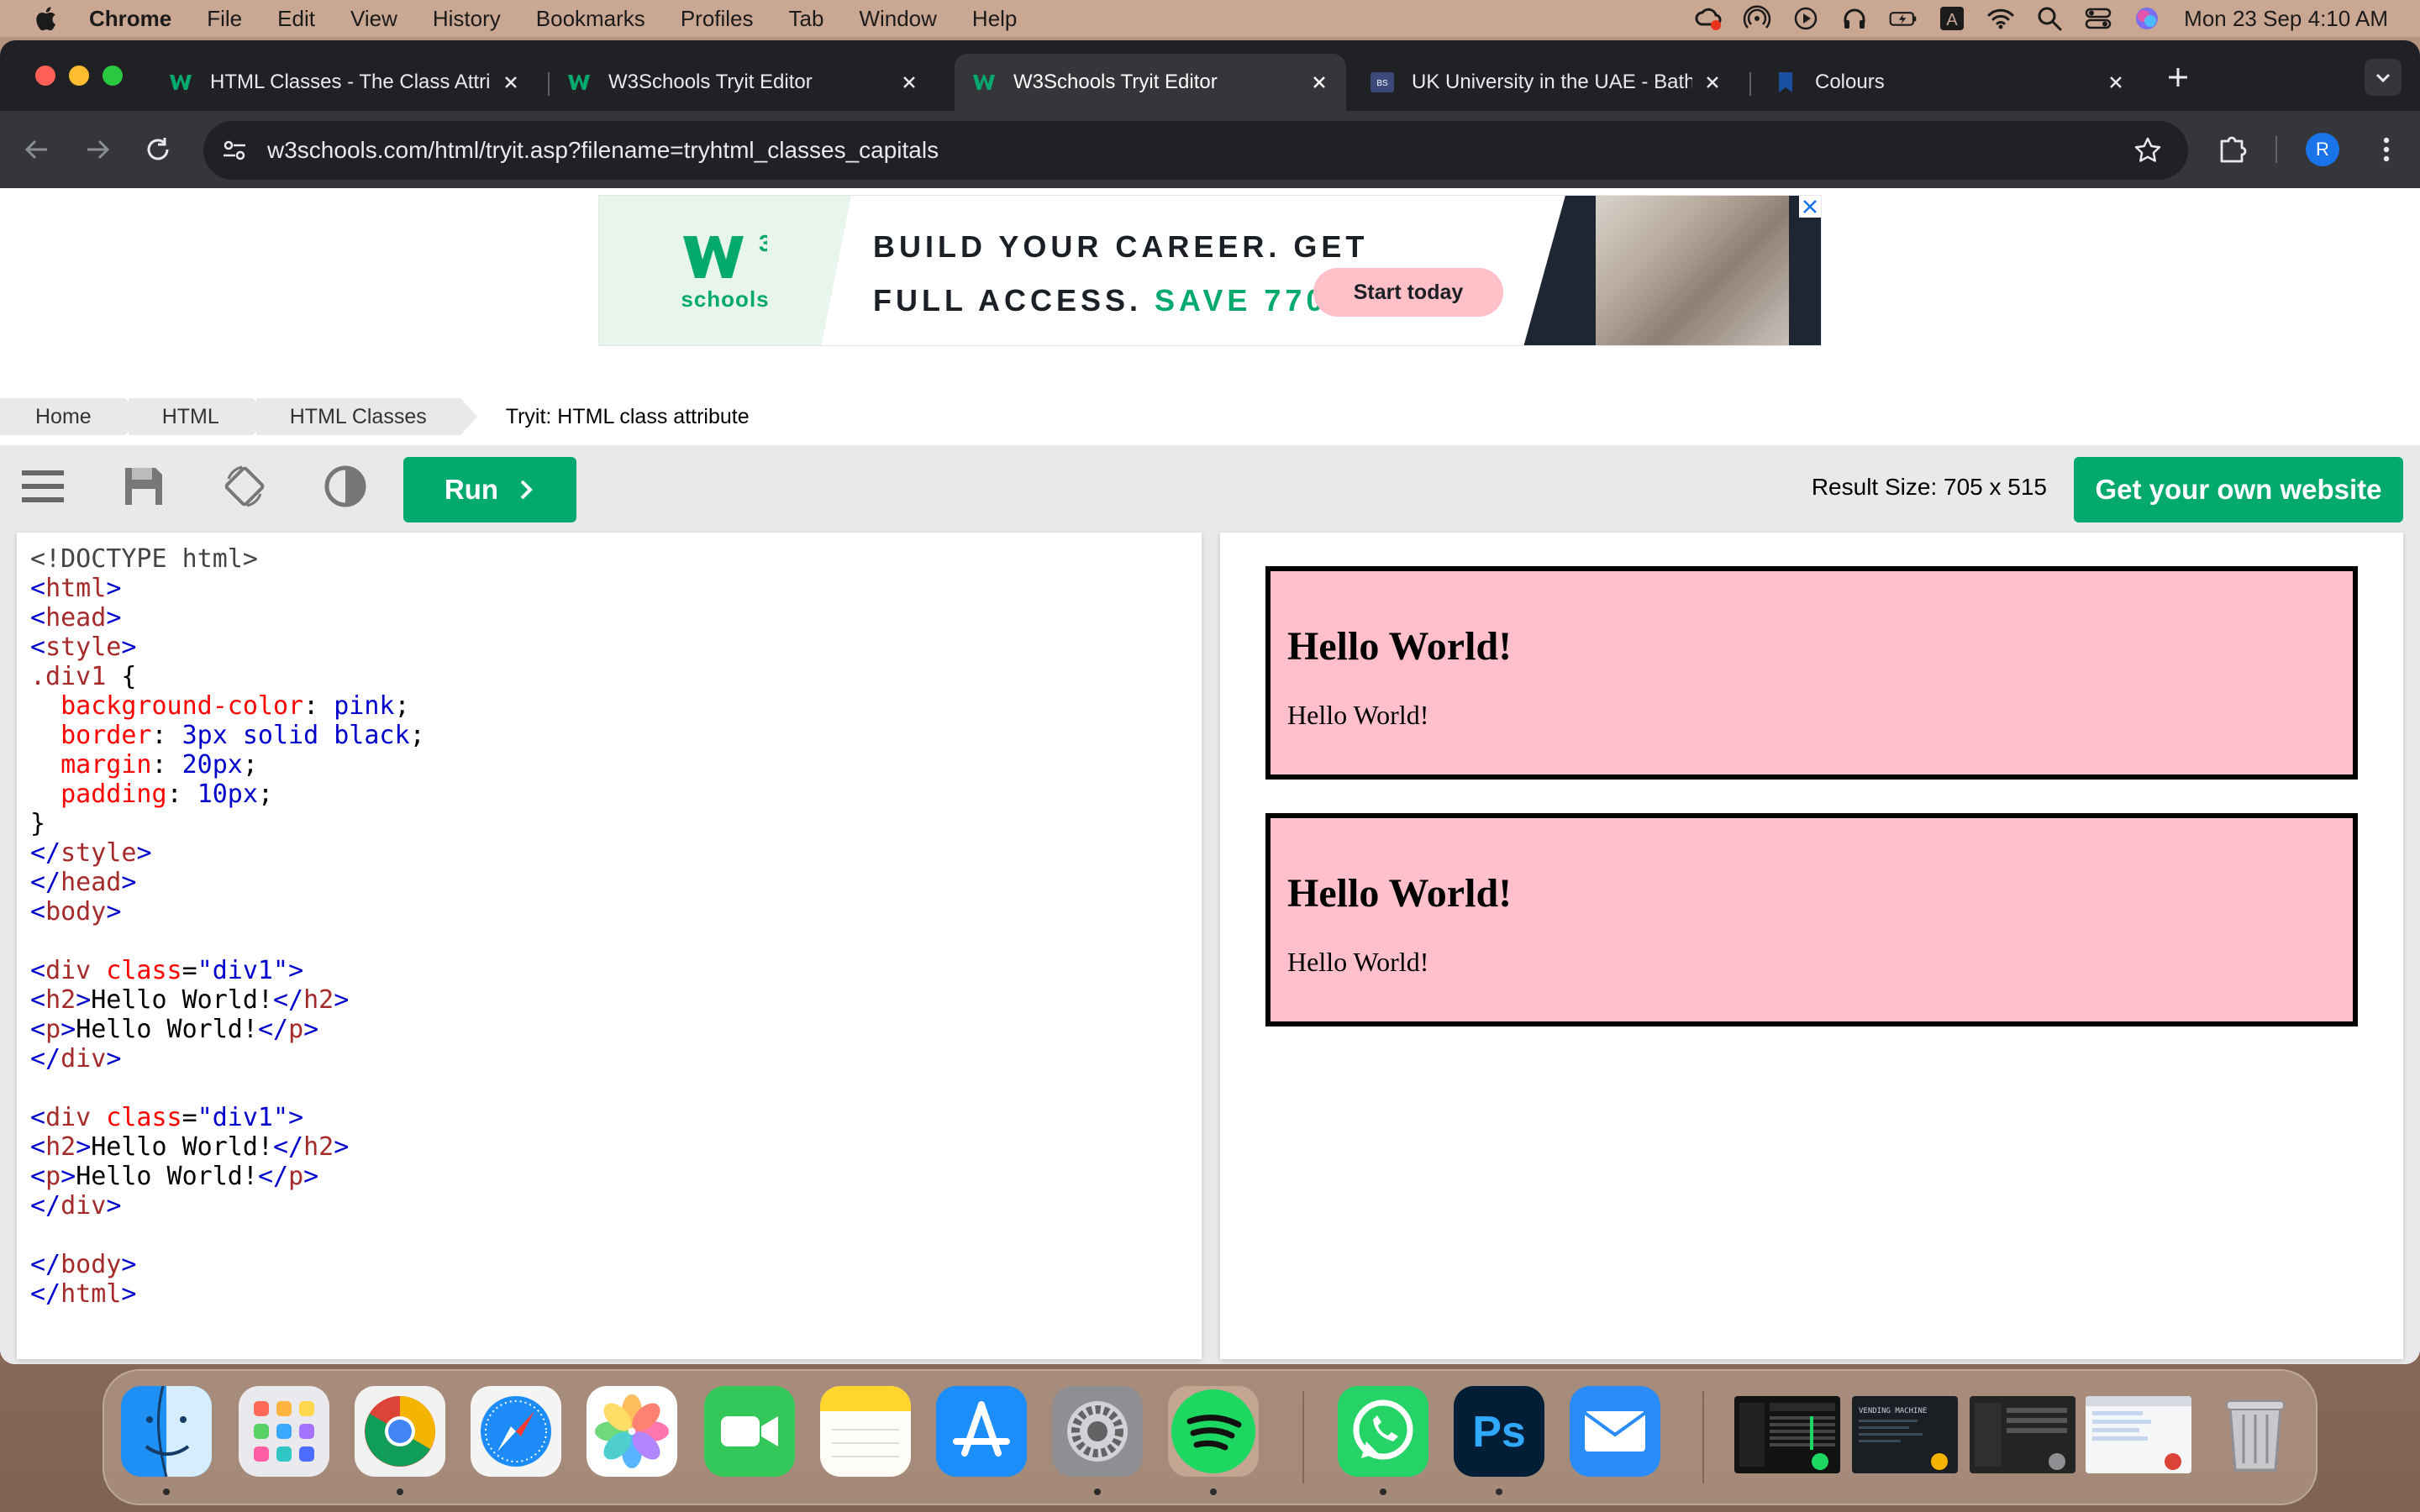 This screenshot has width=2420, height=1512. What do you see at coordinates (417, 735) in the screenshot?
I see `code-token: ;` at bounding box center [417, 735].